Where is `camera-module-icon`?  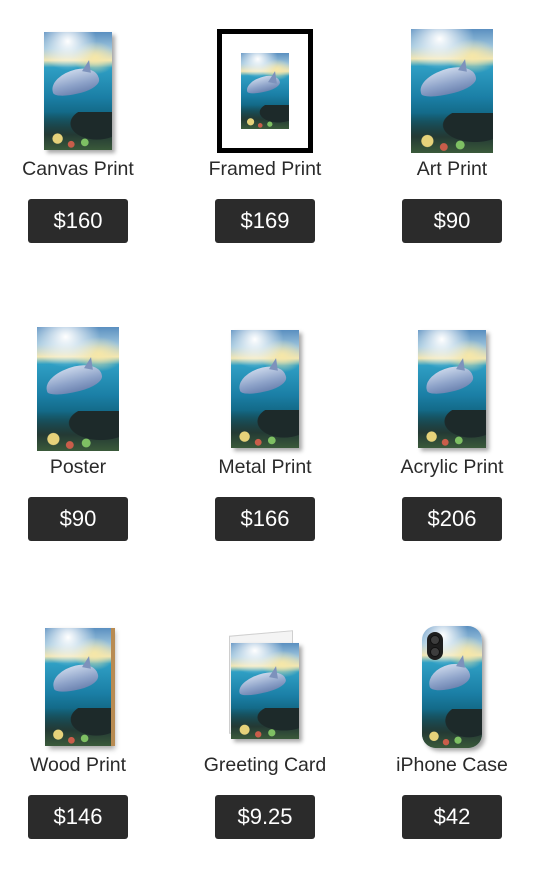 camera-module-icon is located at coordinates (435, 646).